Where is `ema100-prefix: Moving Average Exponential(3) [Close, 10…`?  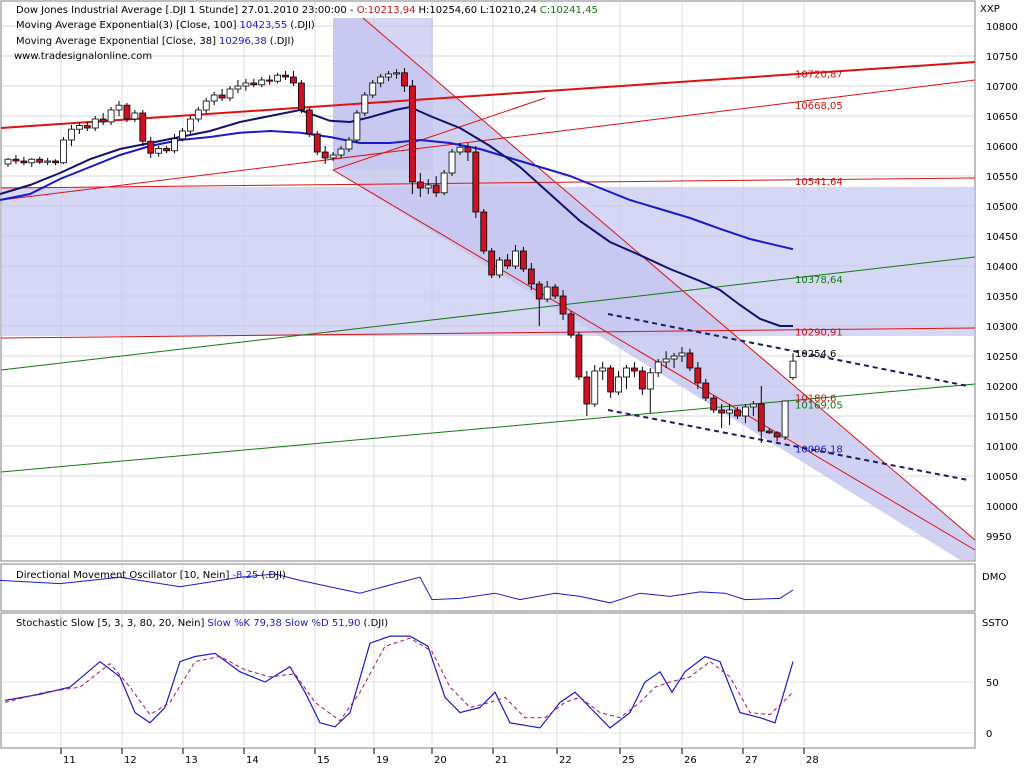
ema100-prefix: Moving Average Exponential(3) [Close, 10… is located at coordinates (126, 25).